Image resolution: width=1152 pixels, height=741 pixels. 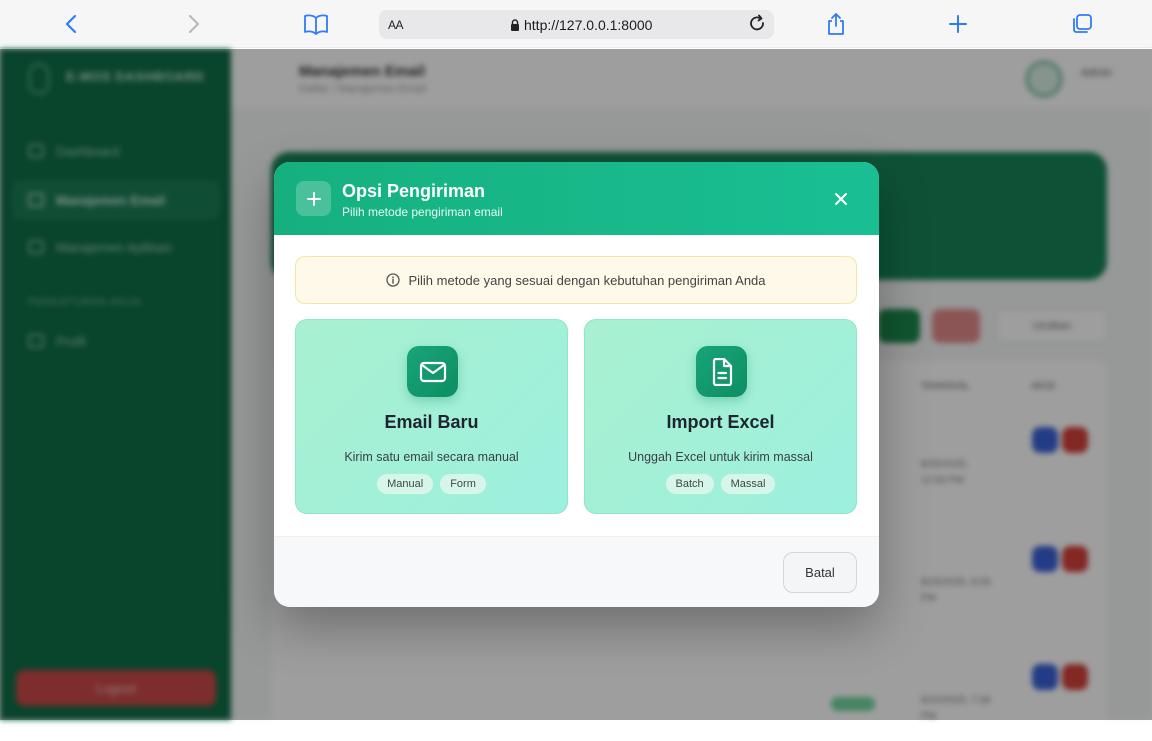 I want to click on tabs-icon, so click(x=1082, y=23).